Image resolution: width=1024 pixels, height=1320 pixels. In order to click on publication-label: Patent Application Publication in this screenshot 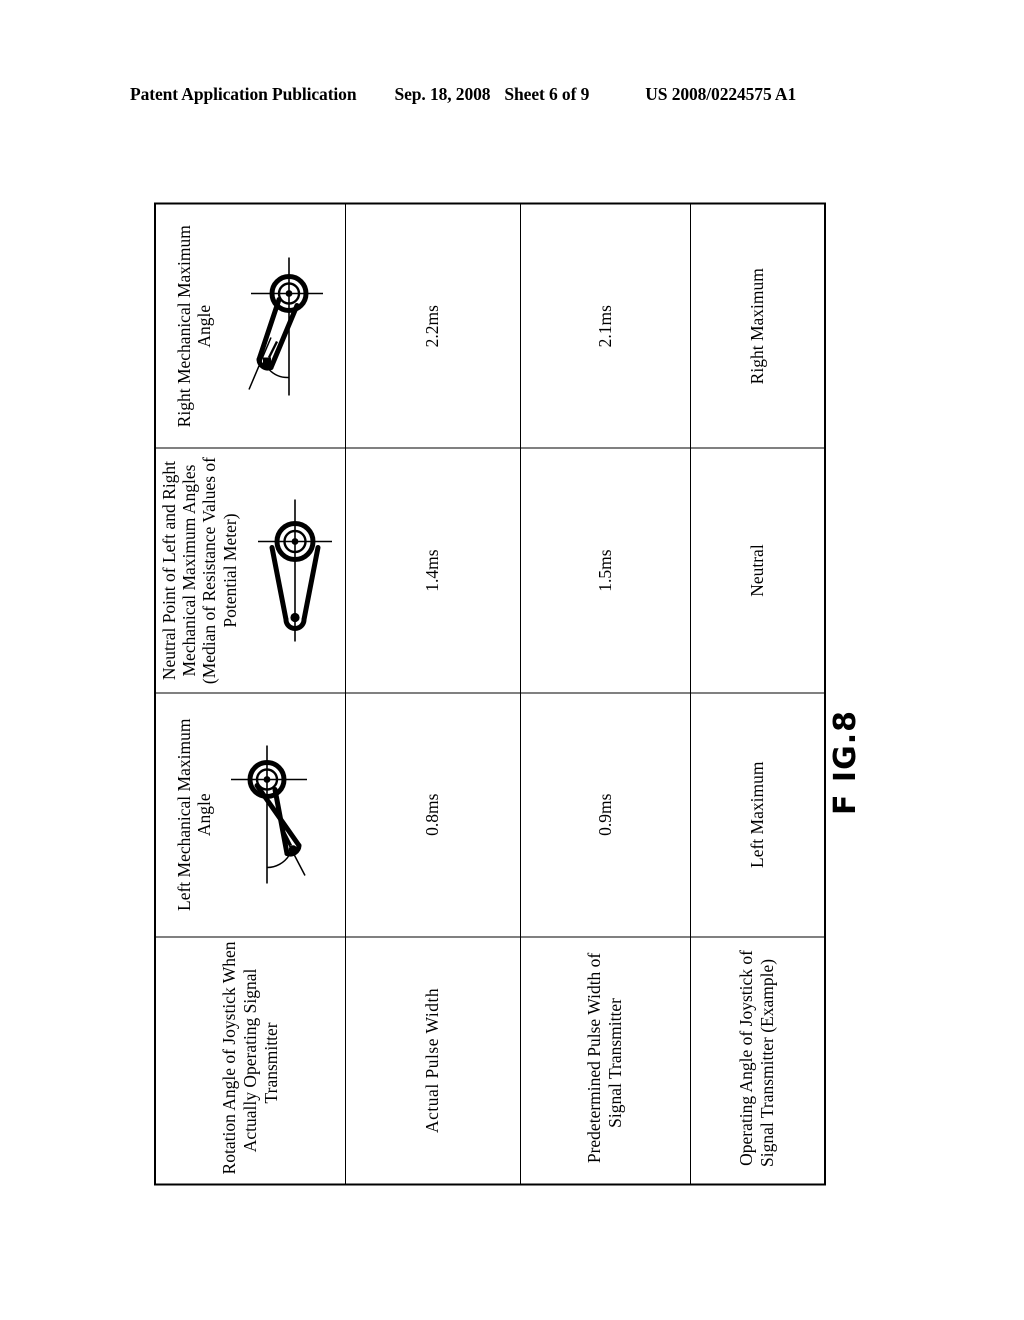, I will do `click(243, 94)`.